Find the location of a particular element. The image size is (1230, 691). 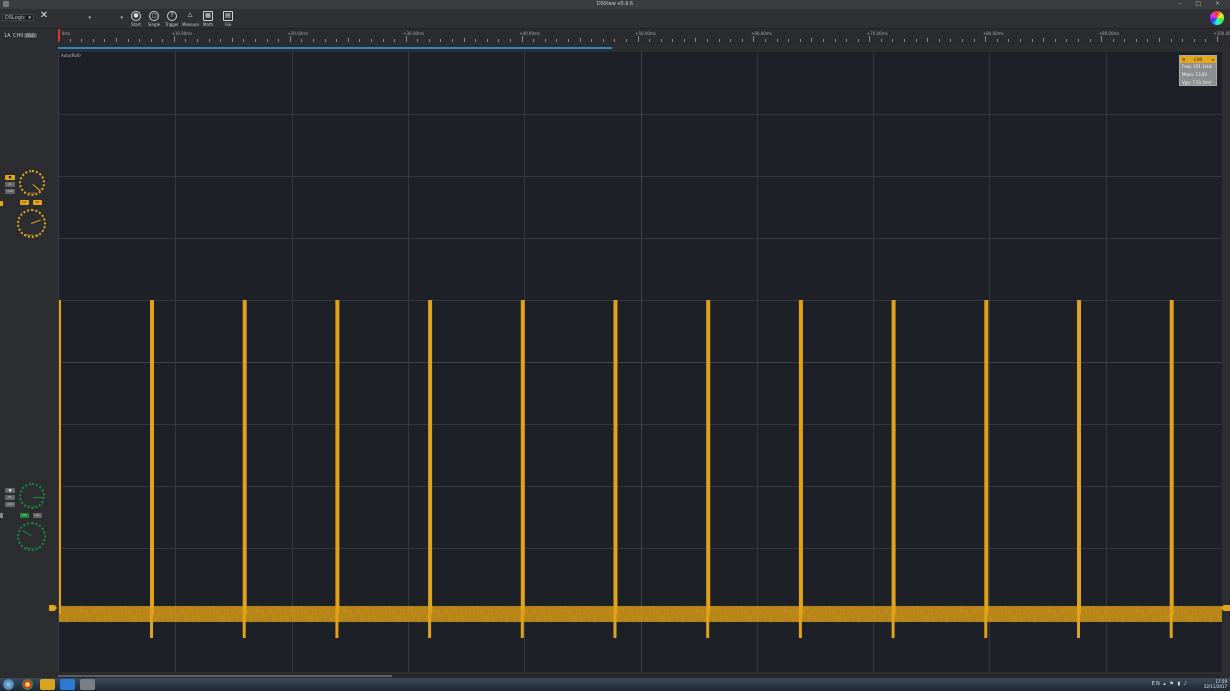

ch1-dc-button: DC is located at coordinates (24, 515).